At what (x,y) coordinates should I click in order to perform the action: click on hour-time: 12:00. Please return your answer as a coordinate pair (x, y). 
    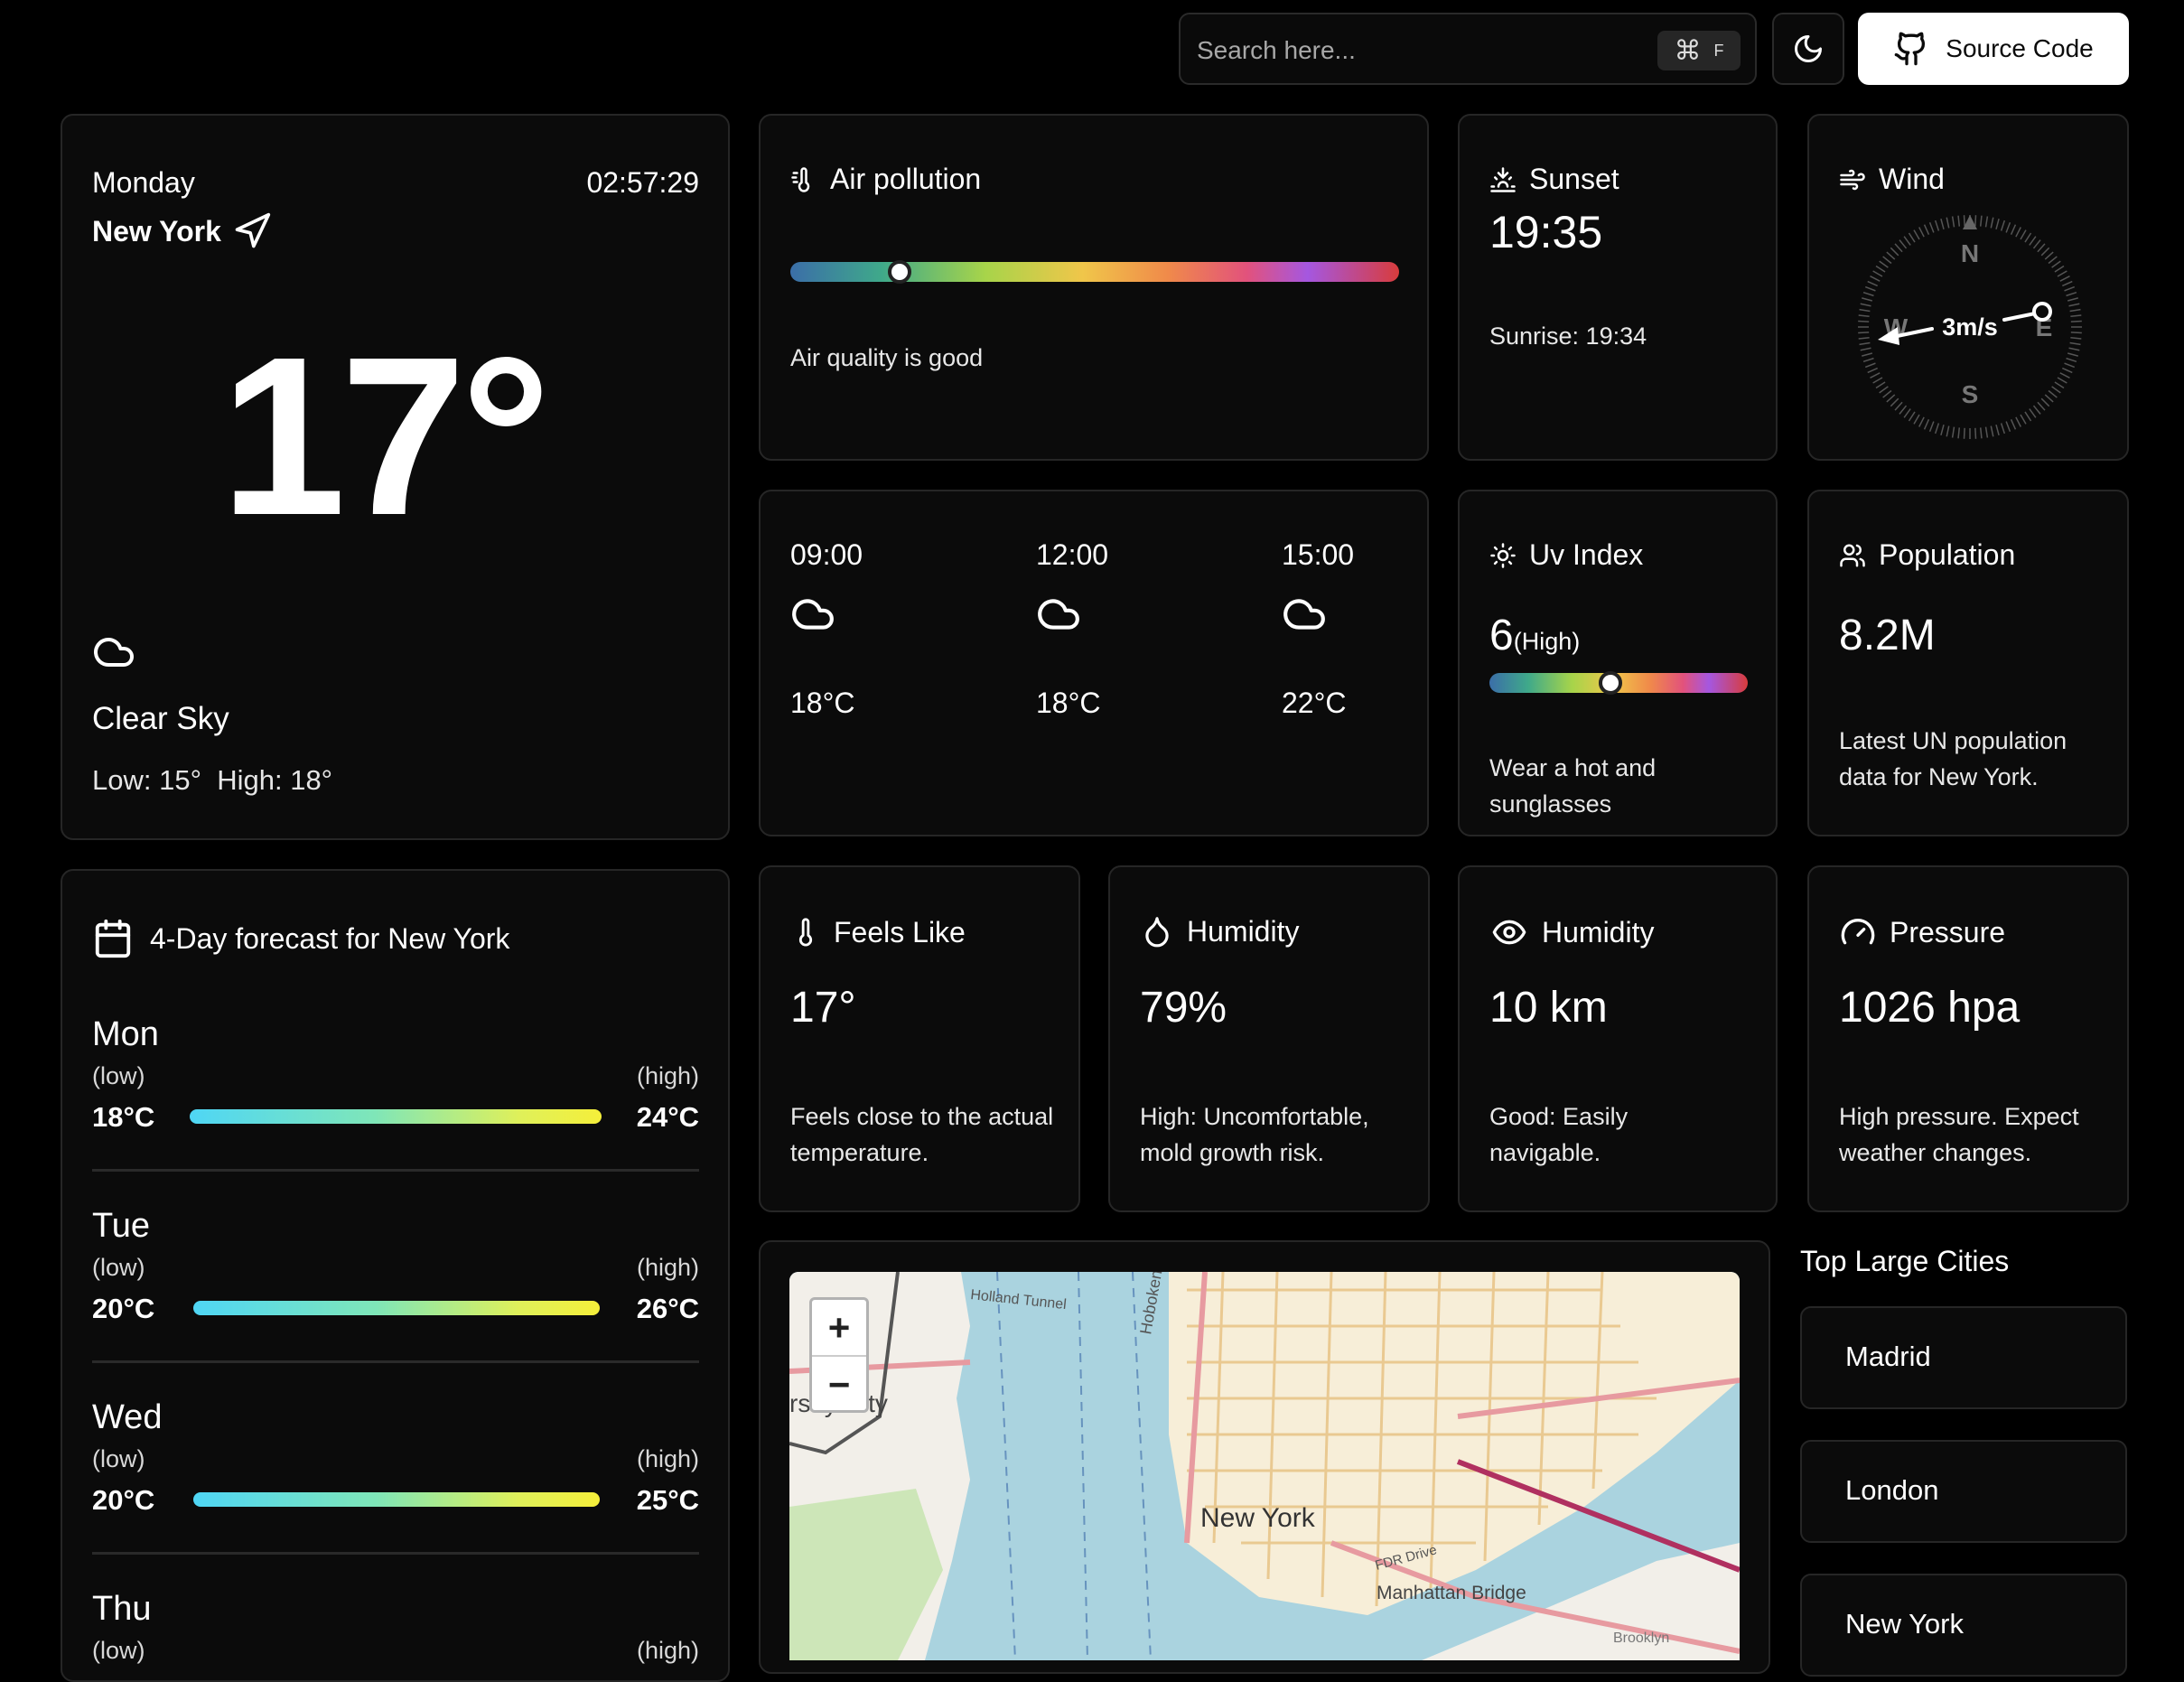
    Looking at the image, I should click on (1073, 554).